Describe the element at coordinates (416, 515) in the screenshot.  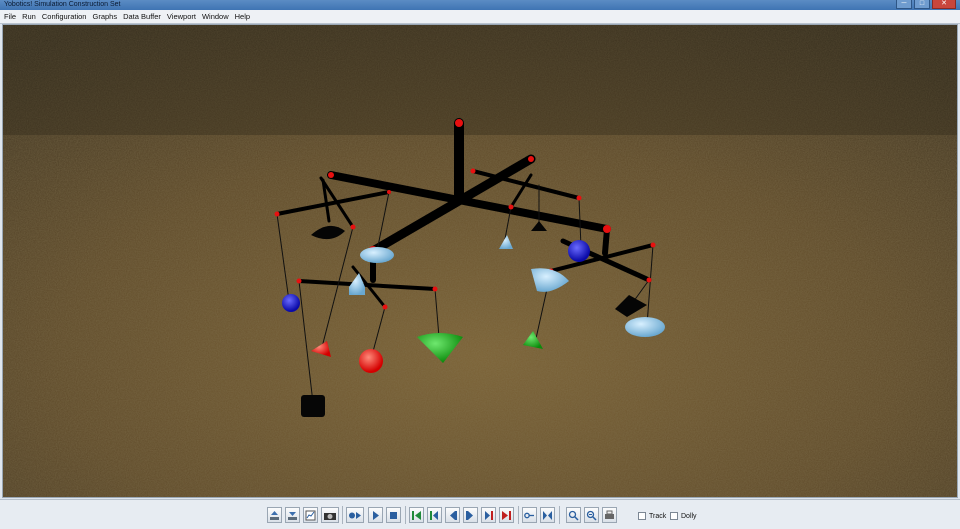
I see `goto-start-icon` at that location.